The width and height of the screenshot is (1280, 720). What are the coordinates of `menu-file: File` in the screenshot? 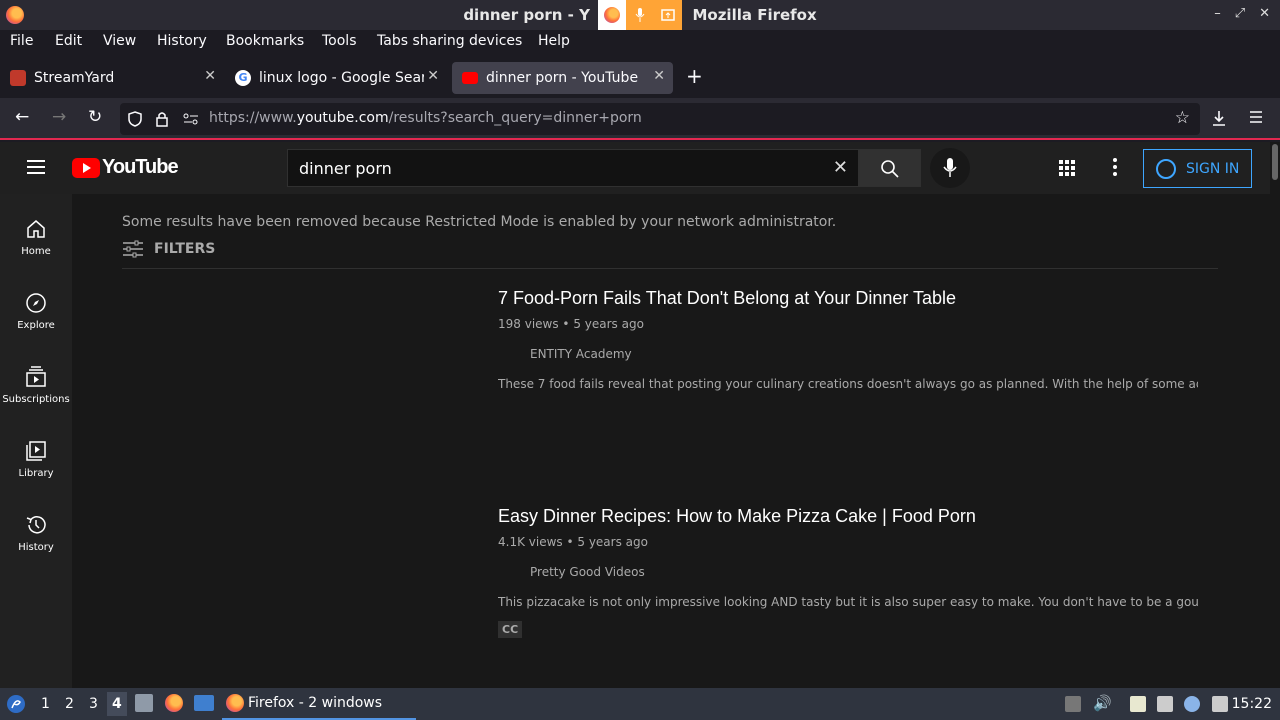 It's located at (21, 41).